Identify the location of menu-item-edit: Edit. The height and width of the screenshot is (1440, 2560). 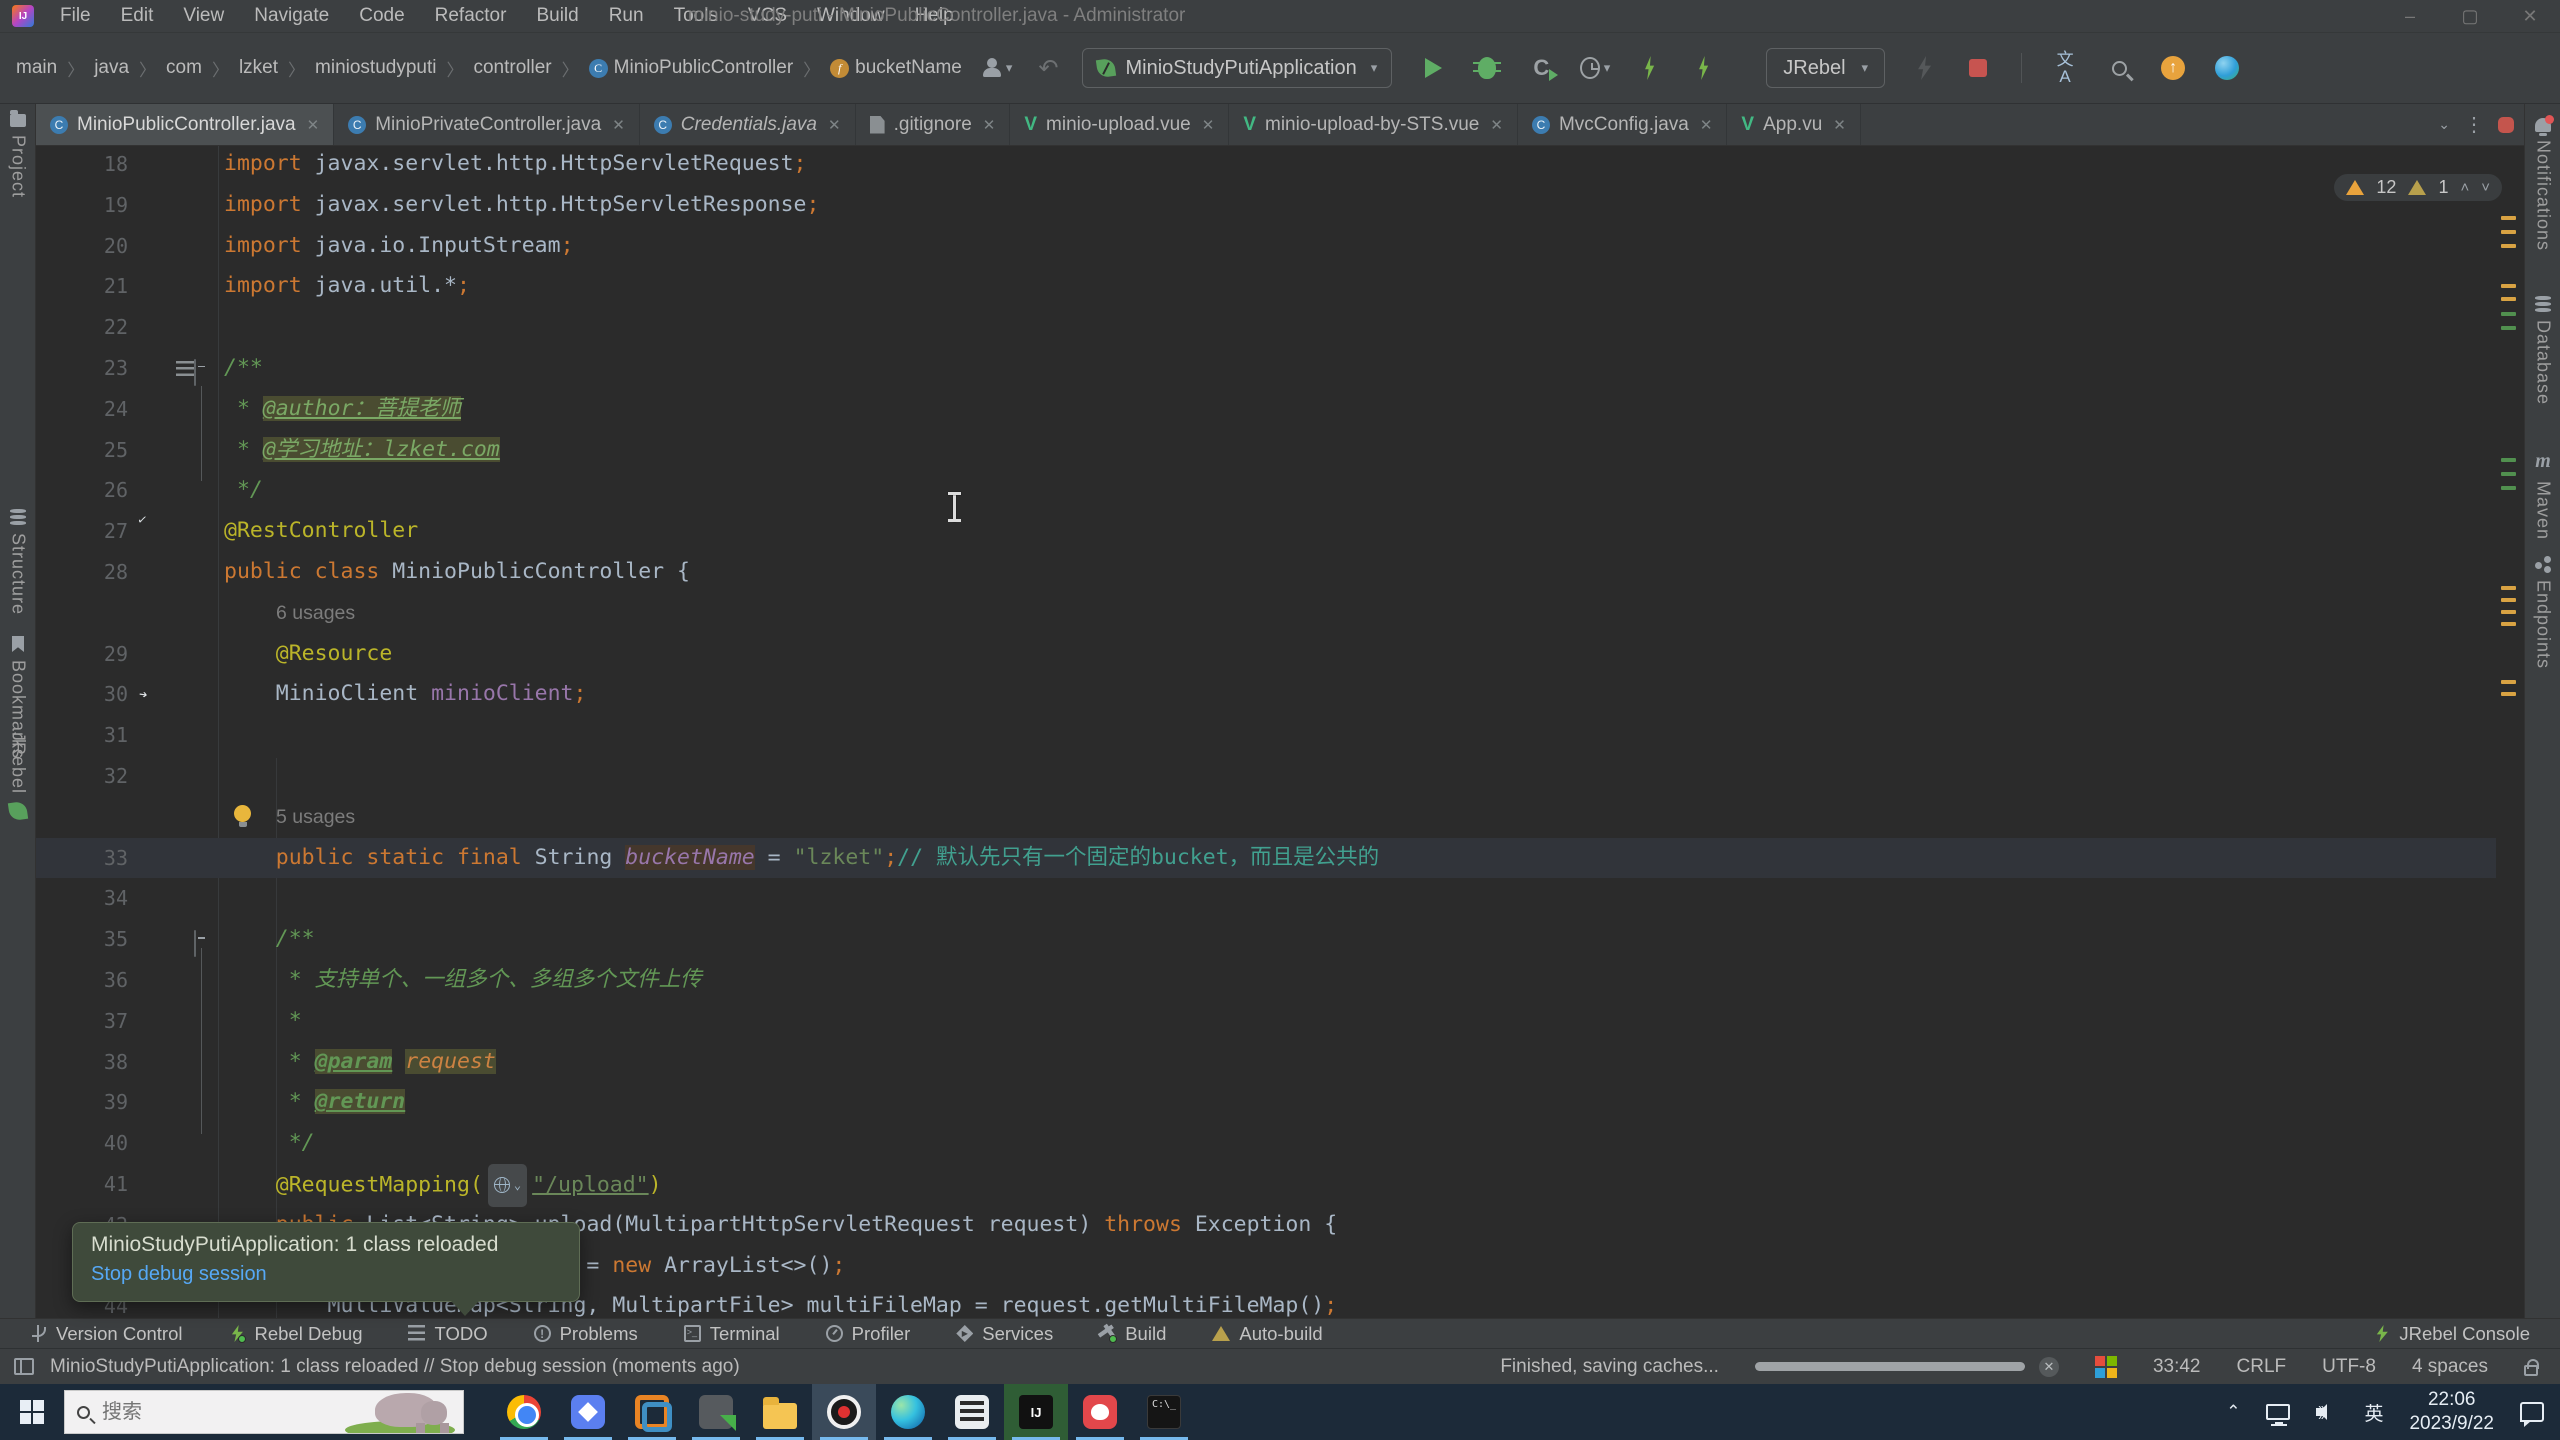
(137, 16).